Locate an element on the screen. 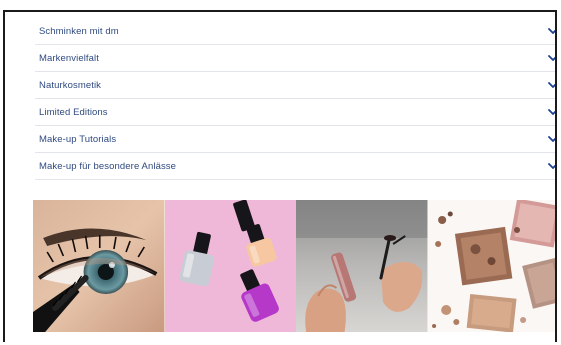  accordion-item-limited-editions: Limited Editions is located at coordinates (295, 112).